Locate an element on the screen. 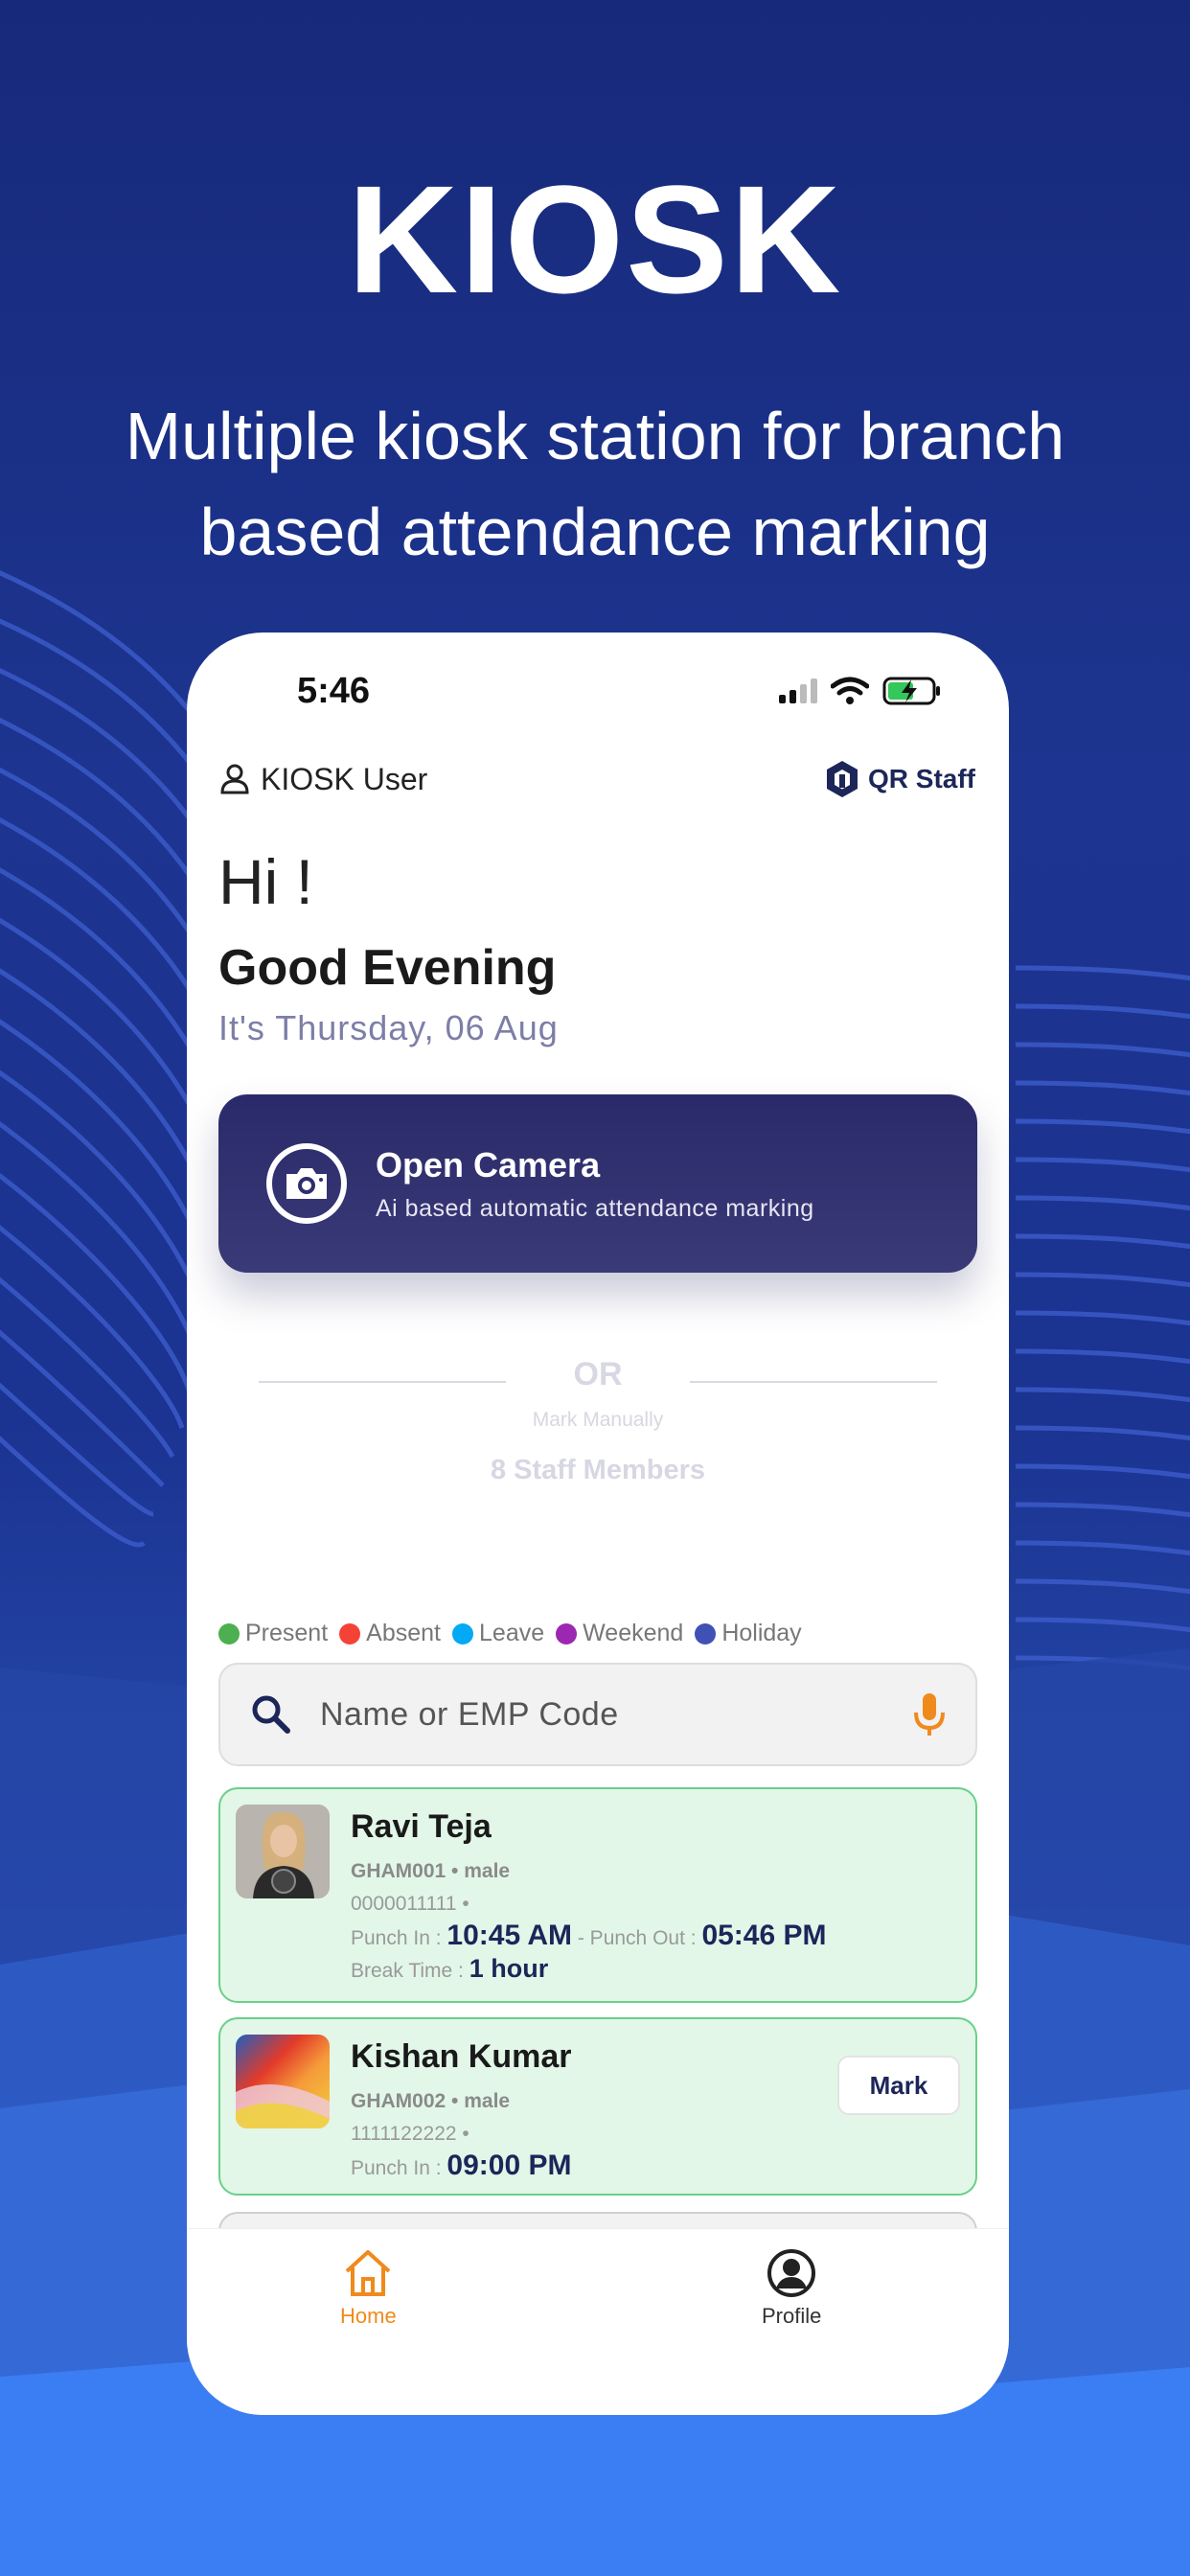 Image resolution: width=1190 pixels, height=2576 pixels. wifi-icon is located at coordinates (850, 690).